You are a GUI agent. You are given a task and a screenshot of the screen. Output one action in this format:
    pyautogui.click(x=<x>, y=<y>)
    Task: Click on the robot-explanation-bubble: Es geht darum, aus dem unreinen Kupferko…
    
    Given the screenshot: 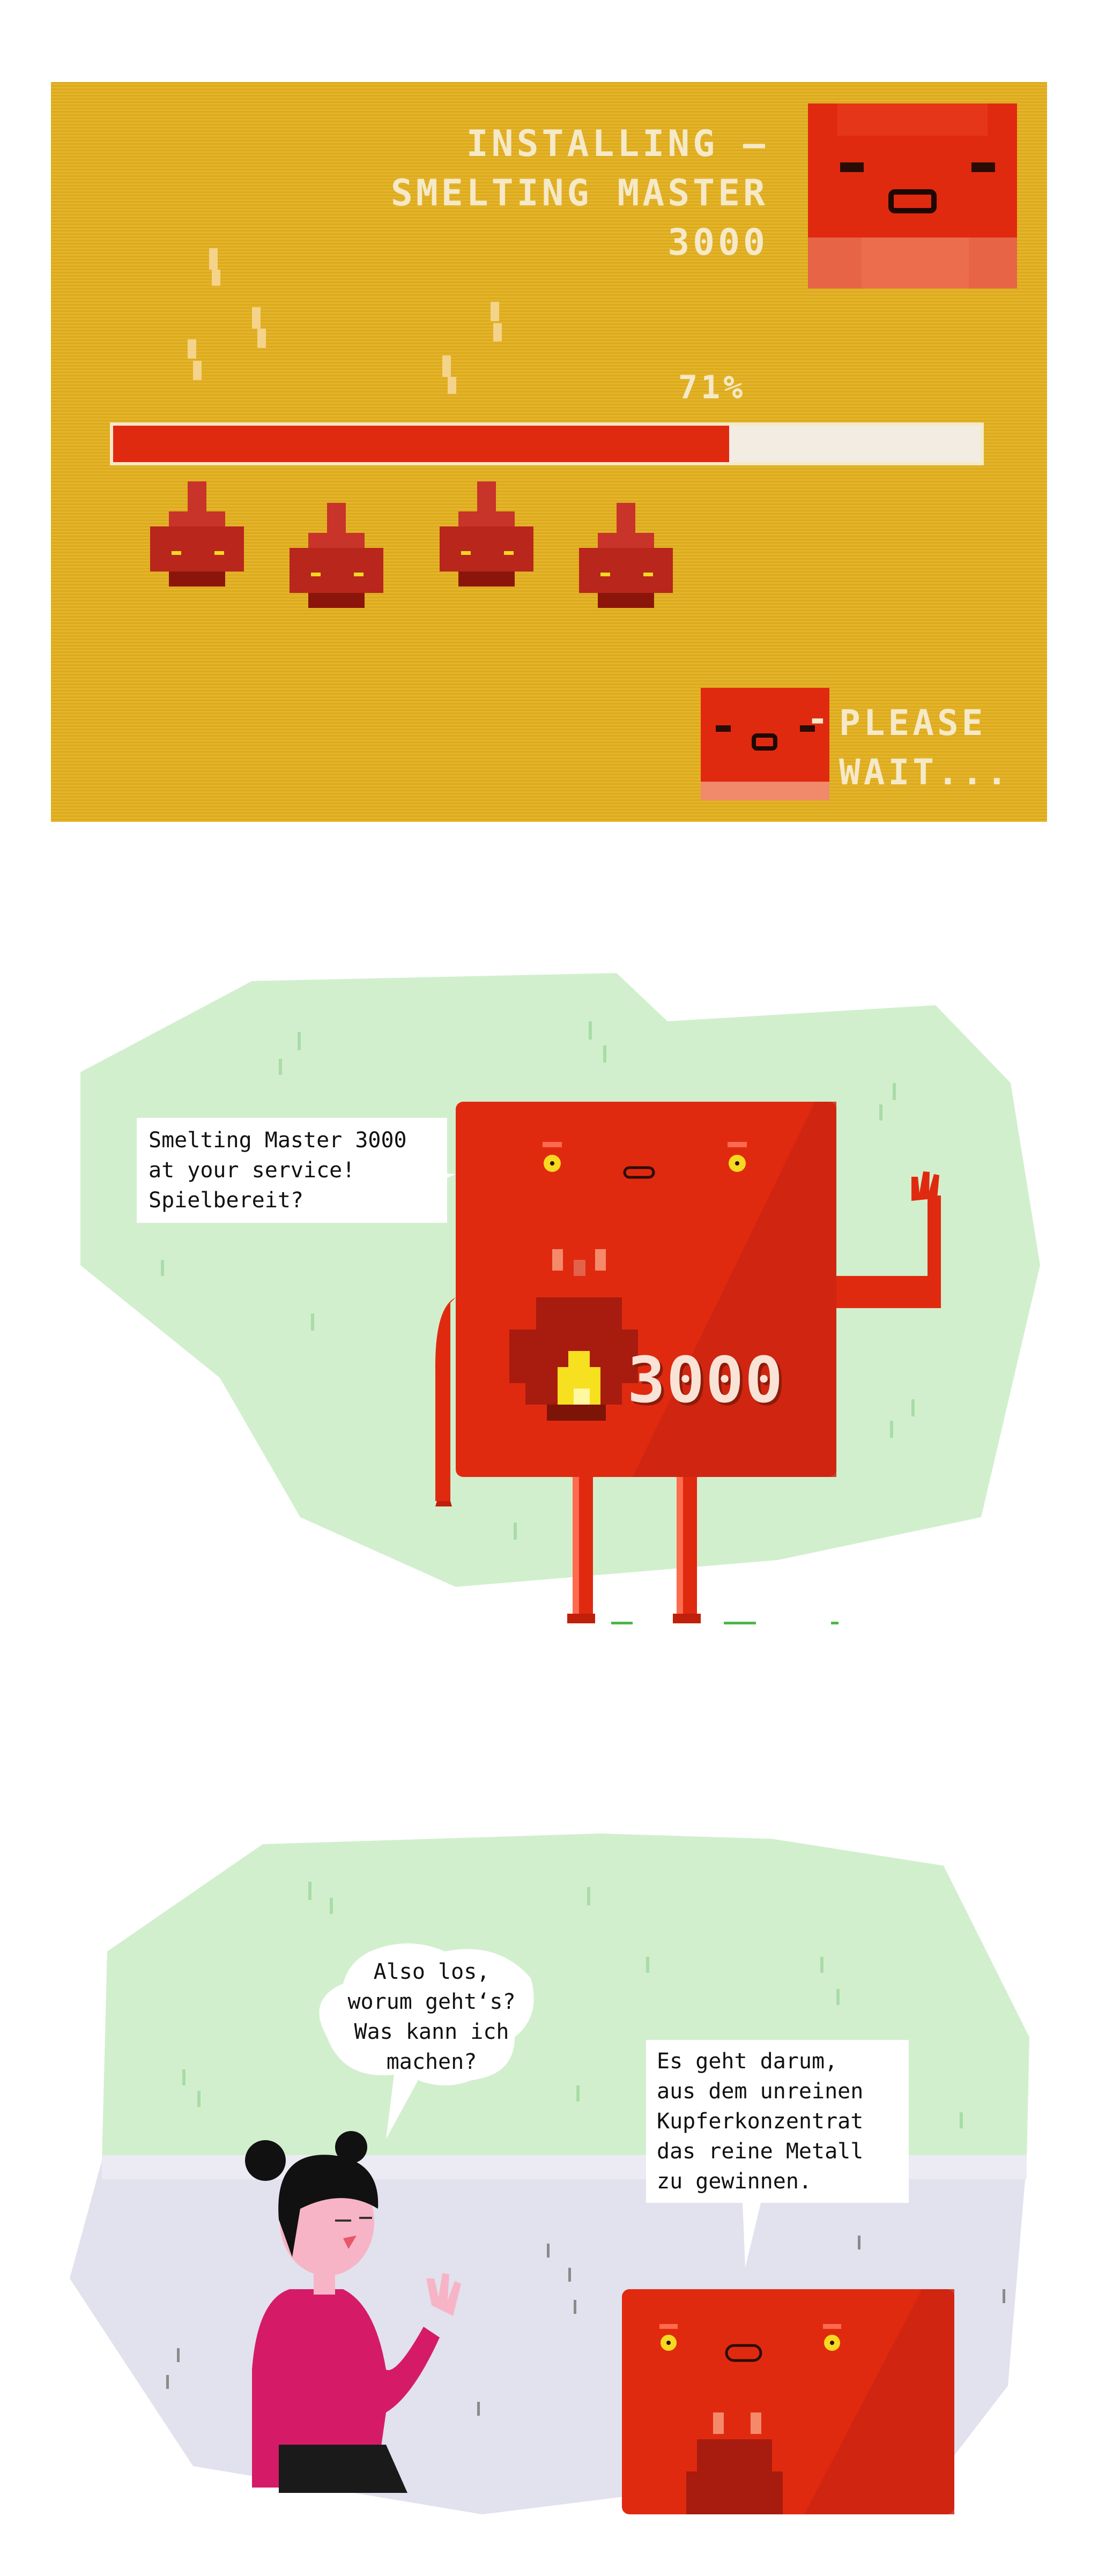 What is the action you would take?
    pyautogui.click(x=777, y=2121)
    